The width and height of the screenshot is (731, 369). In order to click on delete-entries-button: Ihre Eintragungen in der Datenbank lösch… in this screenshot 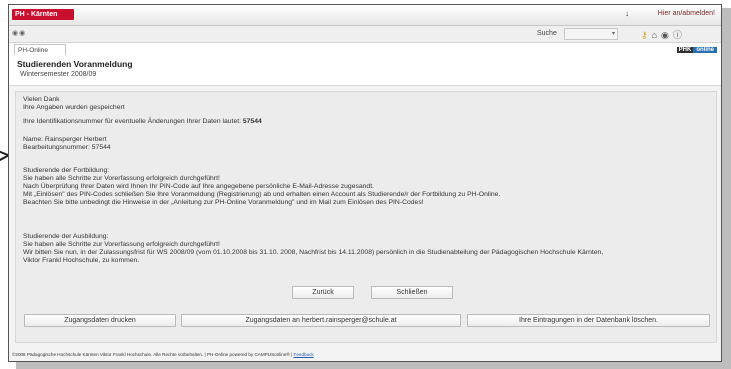, I will do `click(588, 320)`.